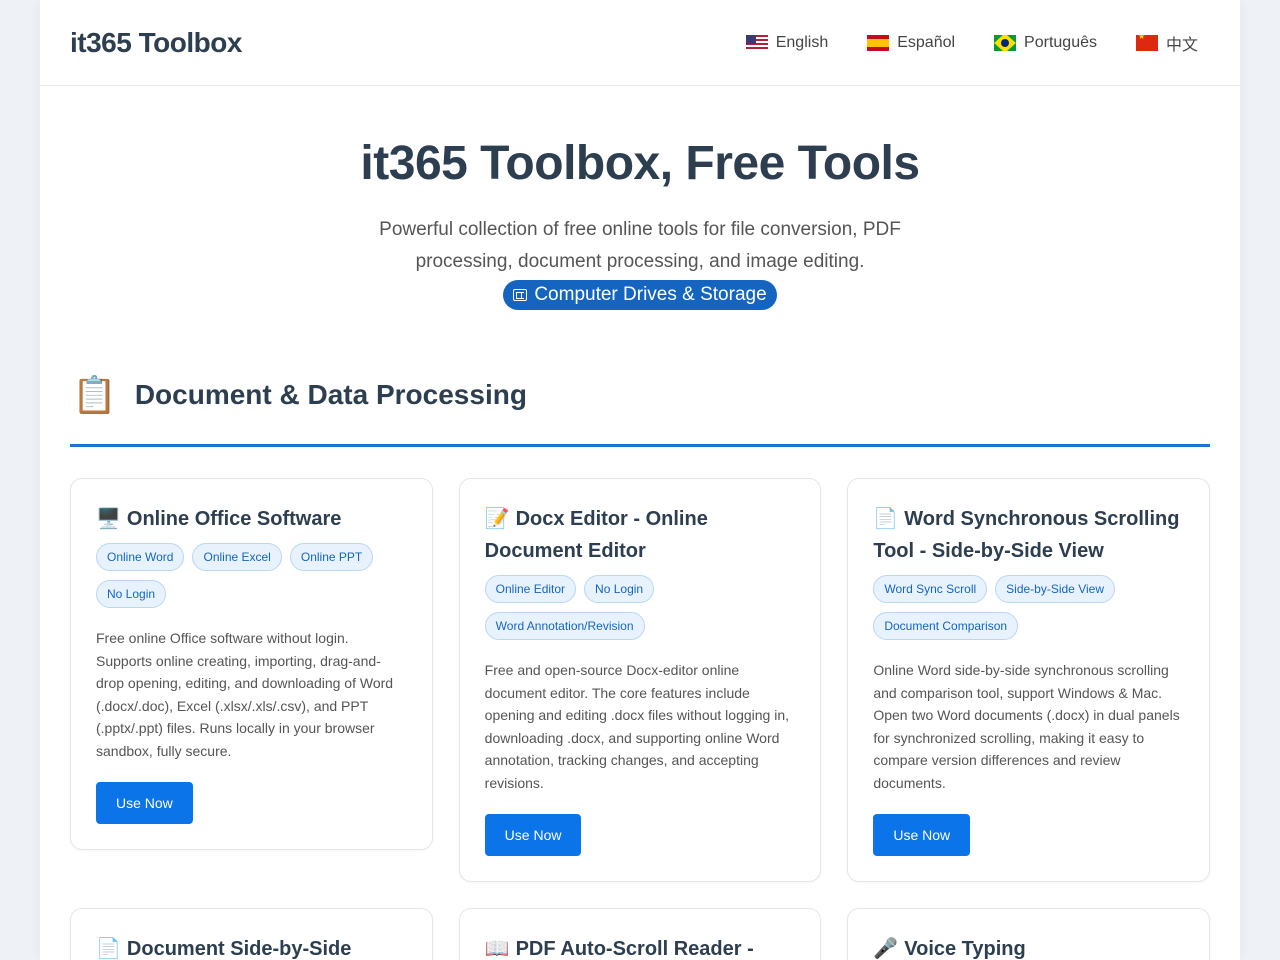 The width and height of the screenshot is (1280, 960). I want to click on card-title: 📝 Docx Editor - Online Document Editor, so click(596, 535).